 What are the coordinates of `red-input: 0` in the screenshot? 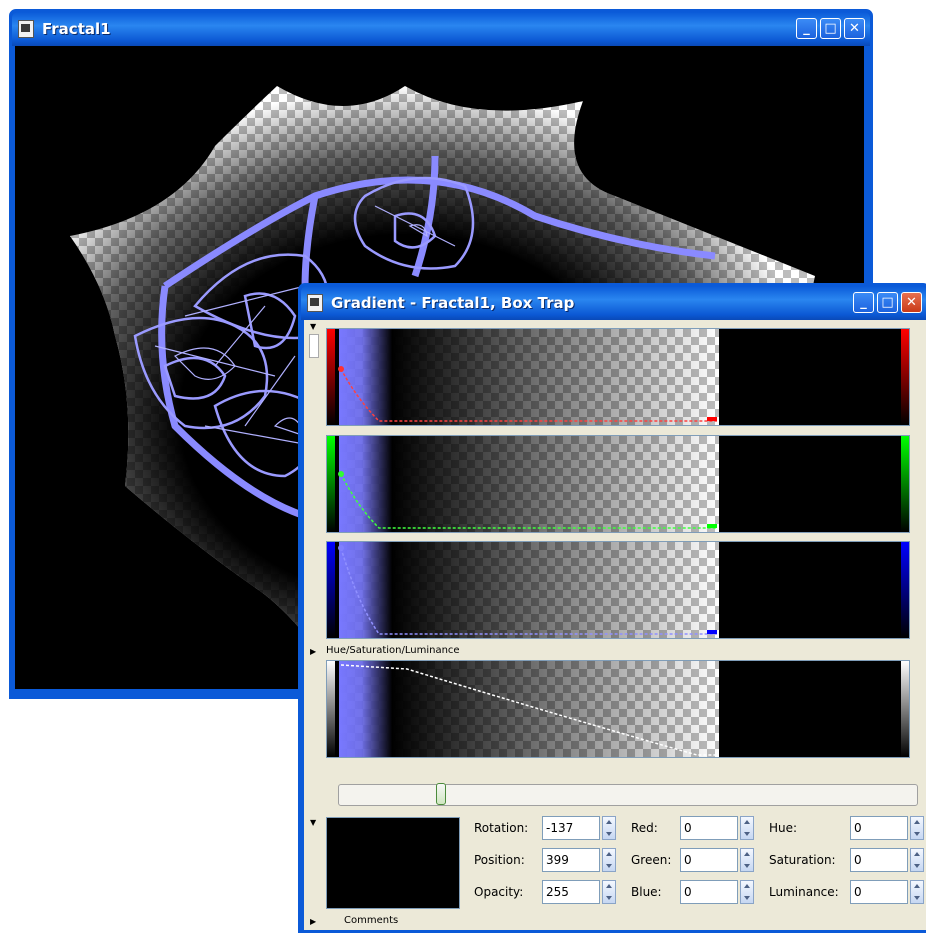 It's located at (709, 828).